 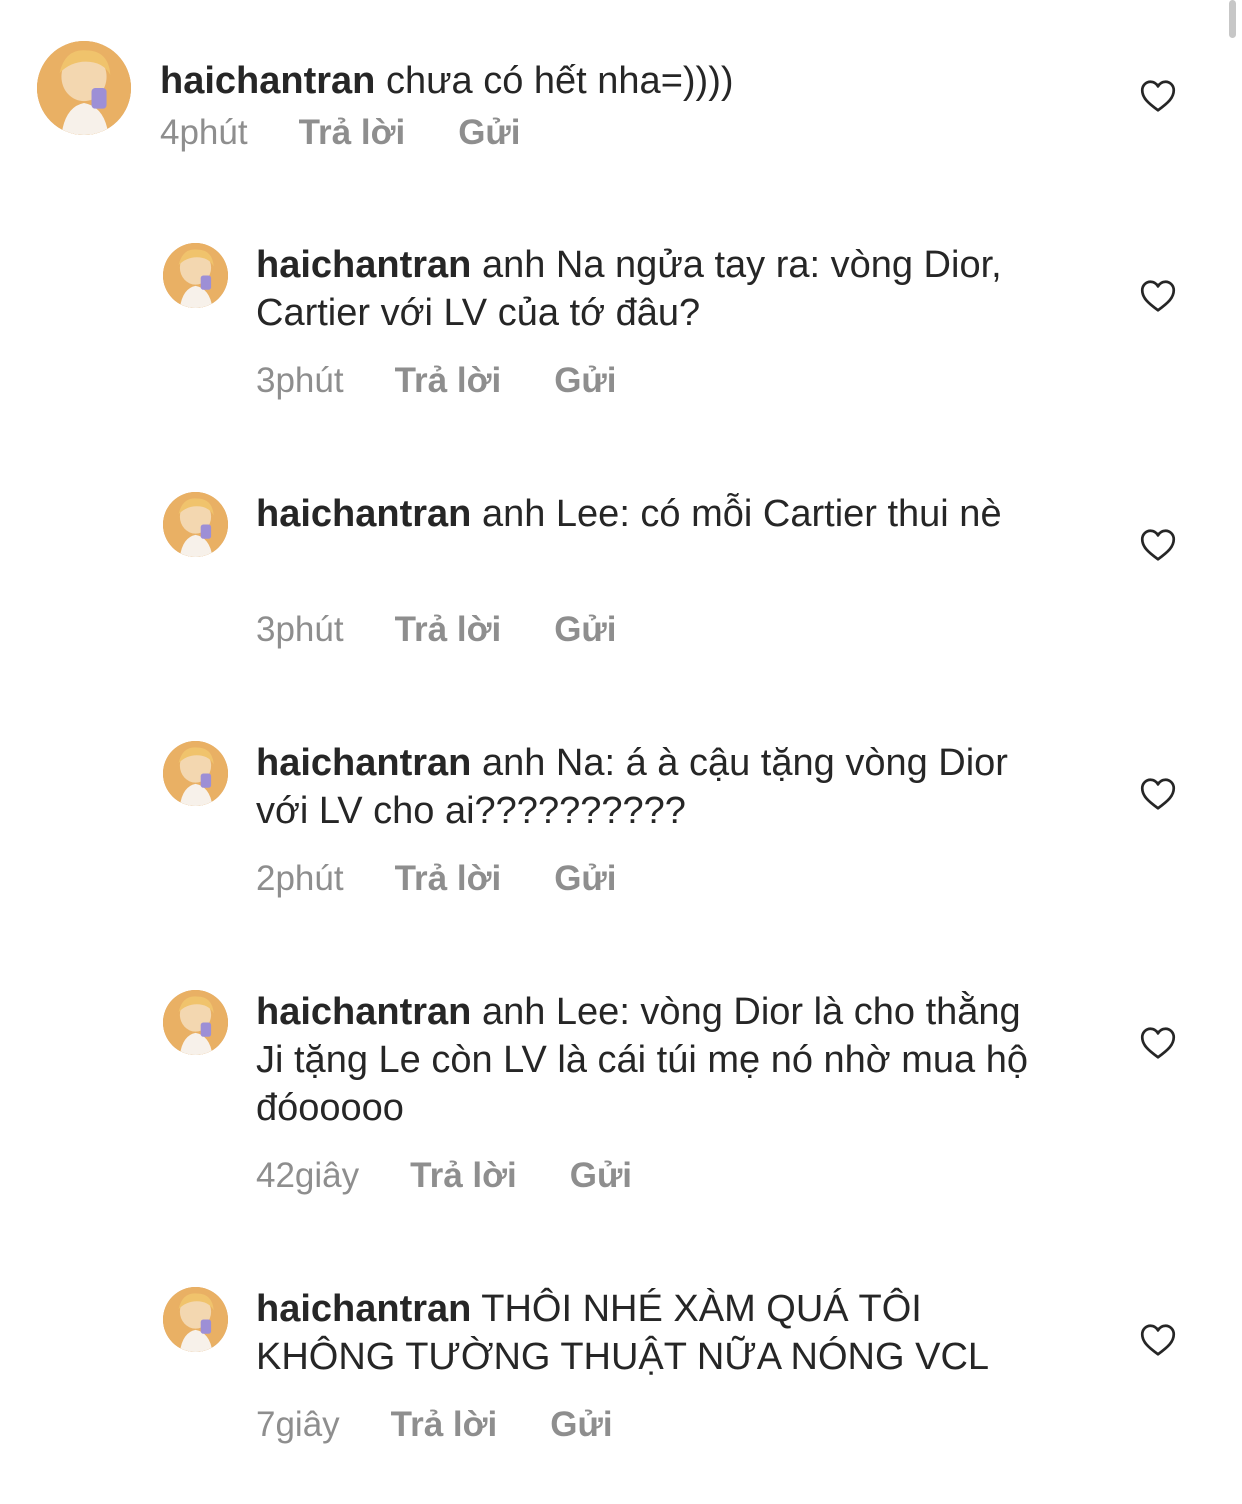 I want to click on comment-meta: 2phút Trả lời Gửi, so click(x=436, y=879).